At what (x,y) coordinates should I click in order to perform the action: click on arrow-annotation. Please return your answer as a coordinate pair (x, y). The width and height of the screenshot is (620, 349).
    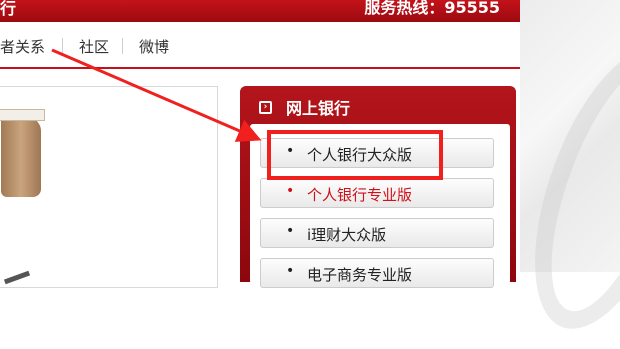
    Looking at the image, I should click on (156, 95).